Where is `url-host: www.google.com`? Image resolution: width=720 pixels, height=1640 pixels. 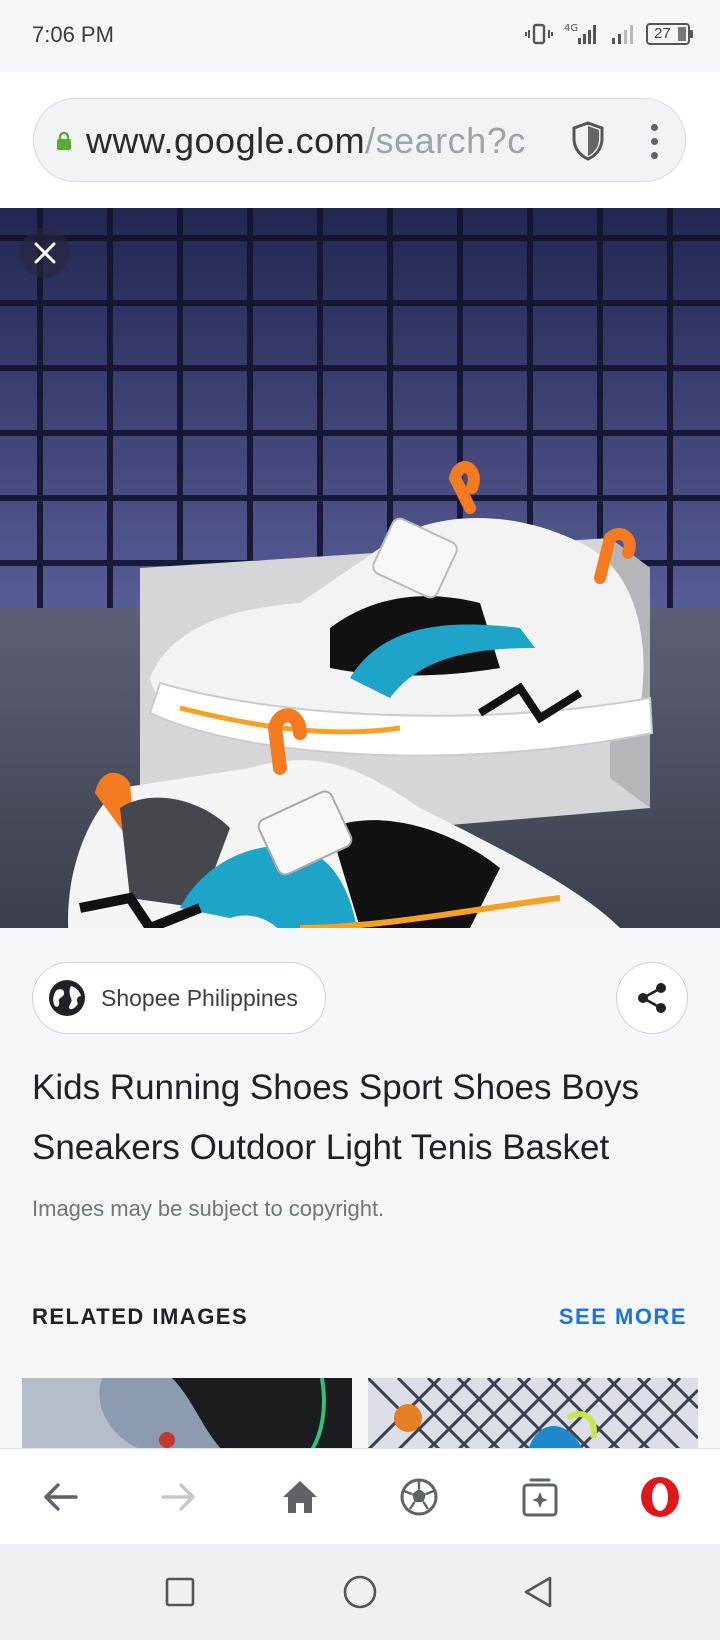 url-host: www.google.com is located at coordinates (226, 140).